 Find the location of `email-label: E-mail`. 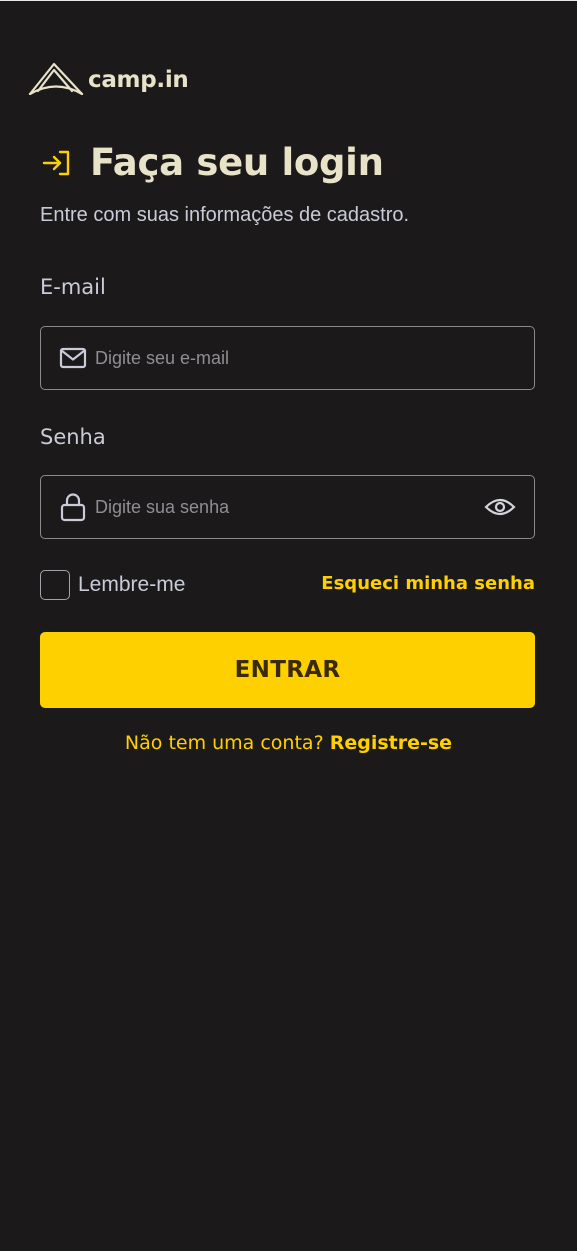

email-label: E-mail is located at coordinates (73, 287).